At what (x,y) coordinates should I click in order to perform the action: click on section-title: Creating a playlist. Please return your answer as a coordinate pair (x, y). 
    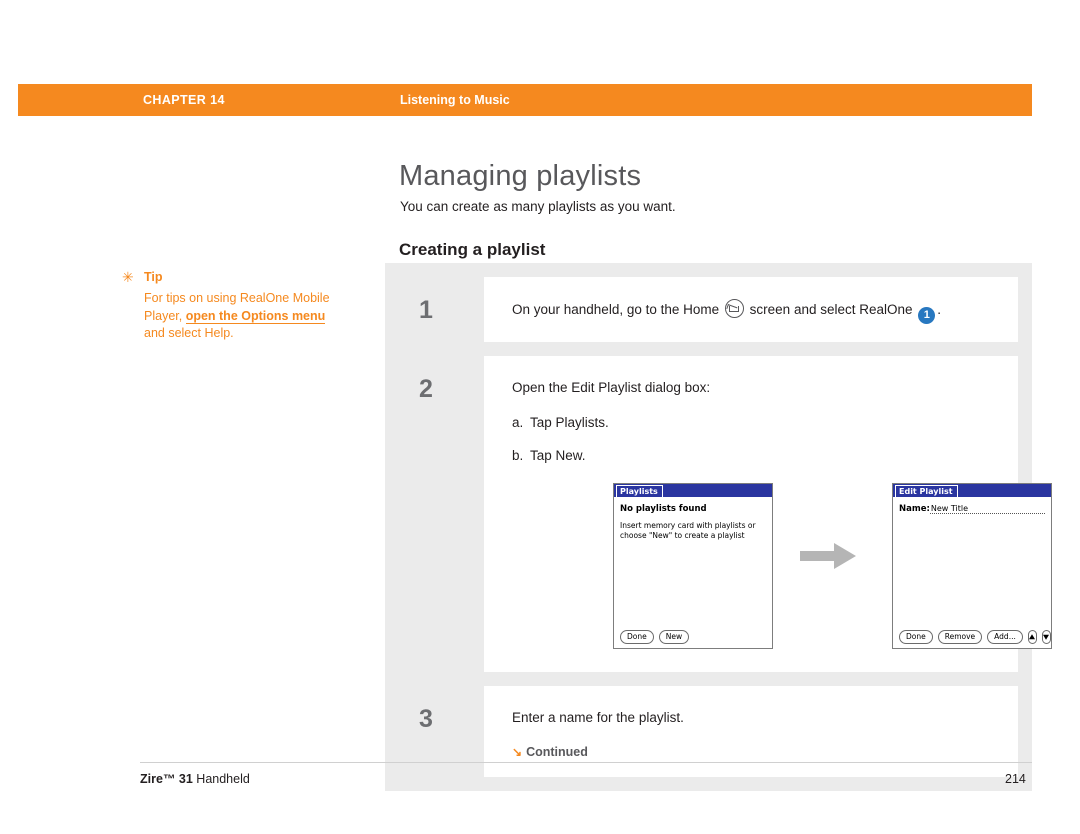
    Looking at the image, I should click on (472, 249).